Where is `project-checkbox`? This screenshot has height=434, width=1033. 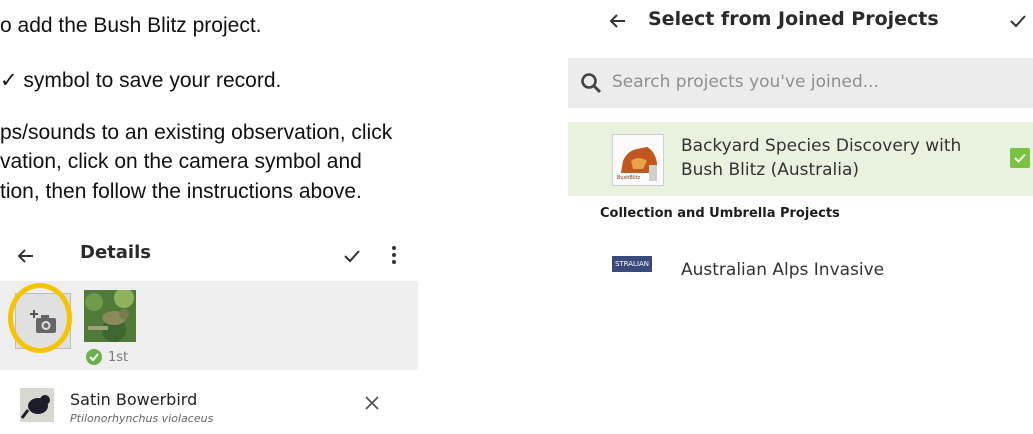
project-checkbox is located at coordinates (1020, 158).